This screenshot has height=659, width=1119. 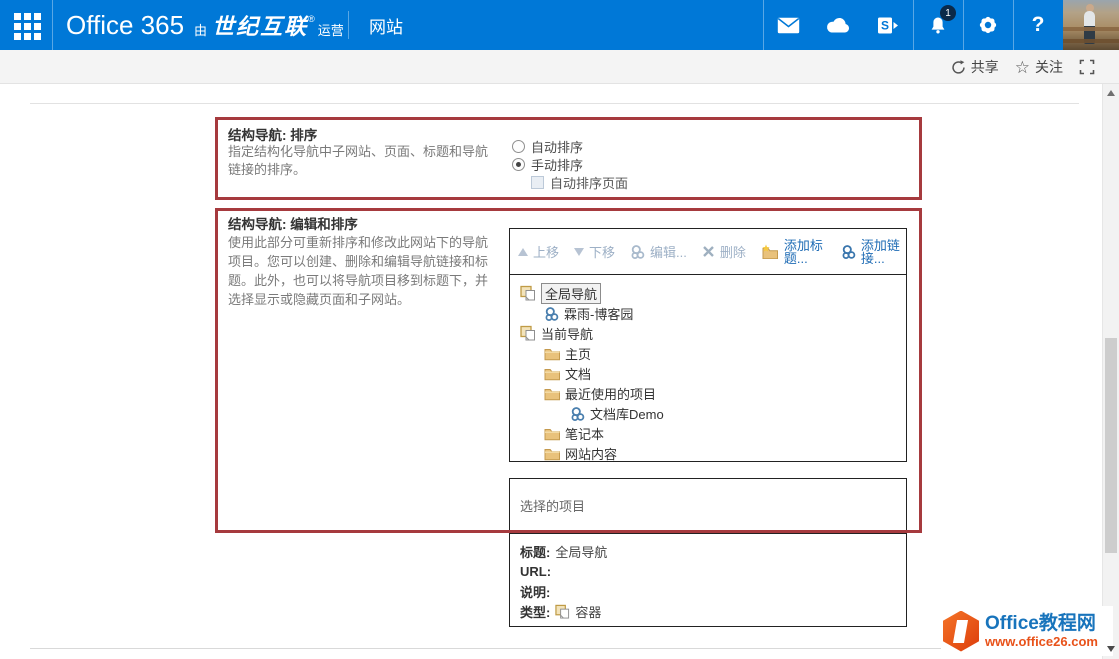 What do you see at coordinates (708, 611) in the screenshot?
I see `detail-row-type: 类型: 容器` at bounding box center [708, 611].